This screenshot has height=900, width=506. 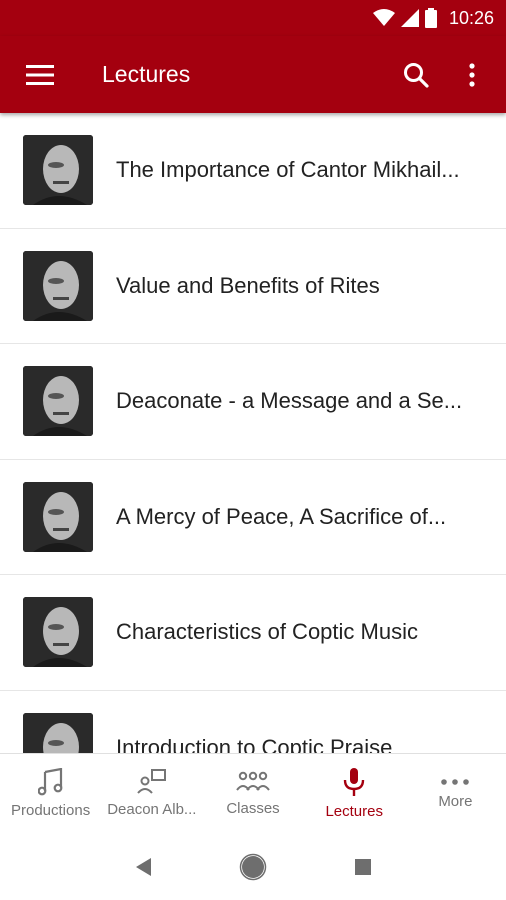 I want to click on battery-icon, so click(x=430, y=18).